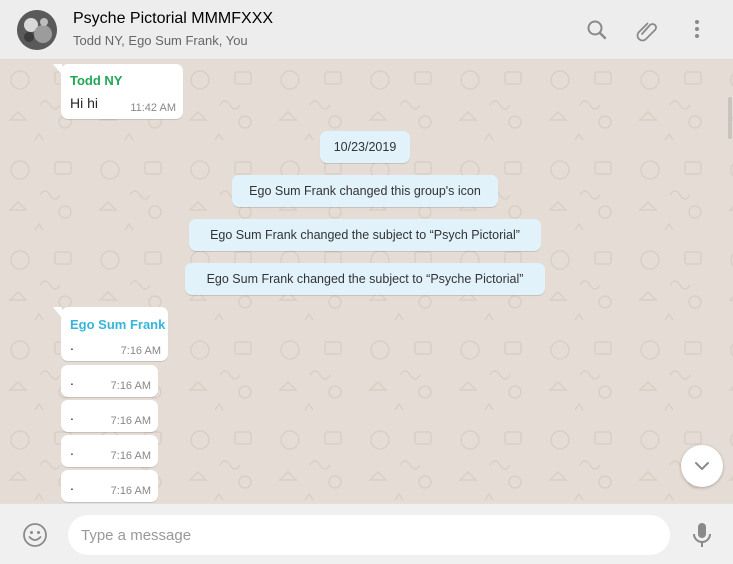 The height and width of the screenshot is (564, 733). I want to click on search-icon, so click(597, 30).